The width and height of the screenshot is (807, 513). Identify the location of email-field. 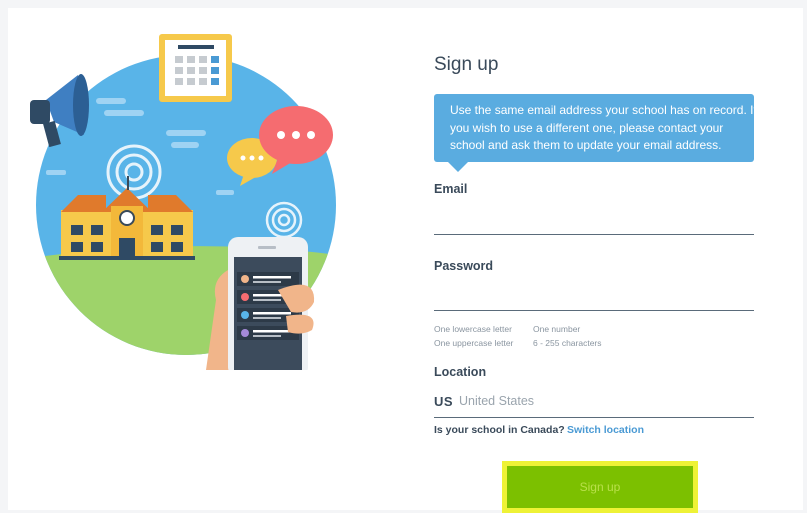
(594, 221).